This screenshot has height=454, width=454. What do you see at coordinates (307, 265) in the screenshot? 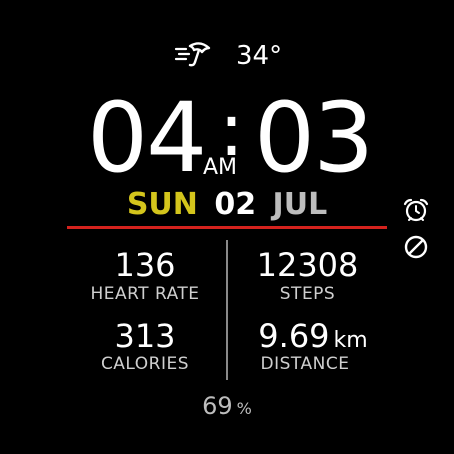
I see `steps-value: 12308` at bounding box center [307, 265].